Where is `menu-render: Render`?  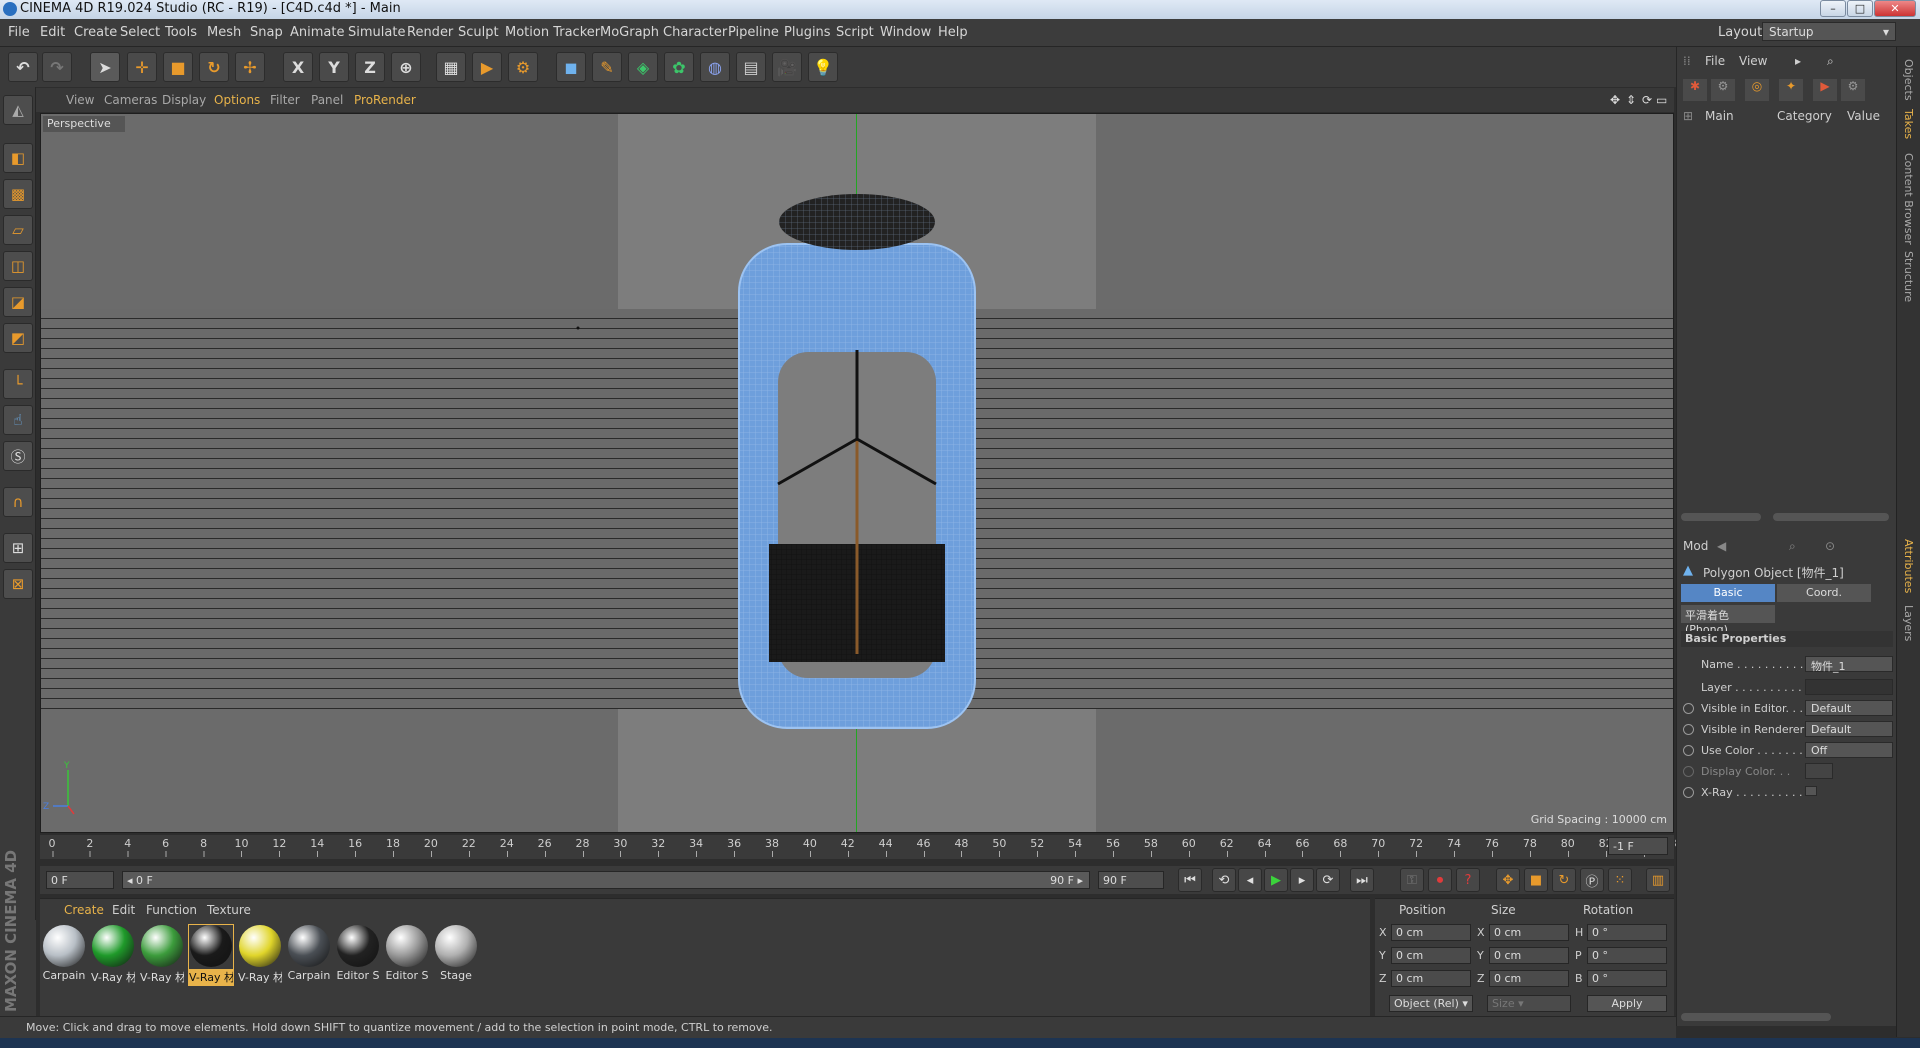 menu-render: Render is located at coordinates (430, 32).